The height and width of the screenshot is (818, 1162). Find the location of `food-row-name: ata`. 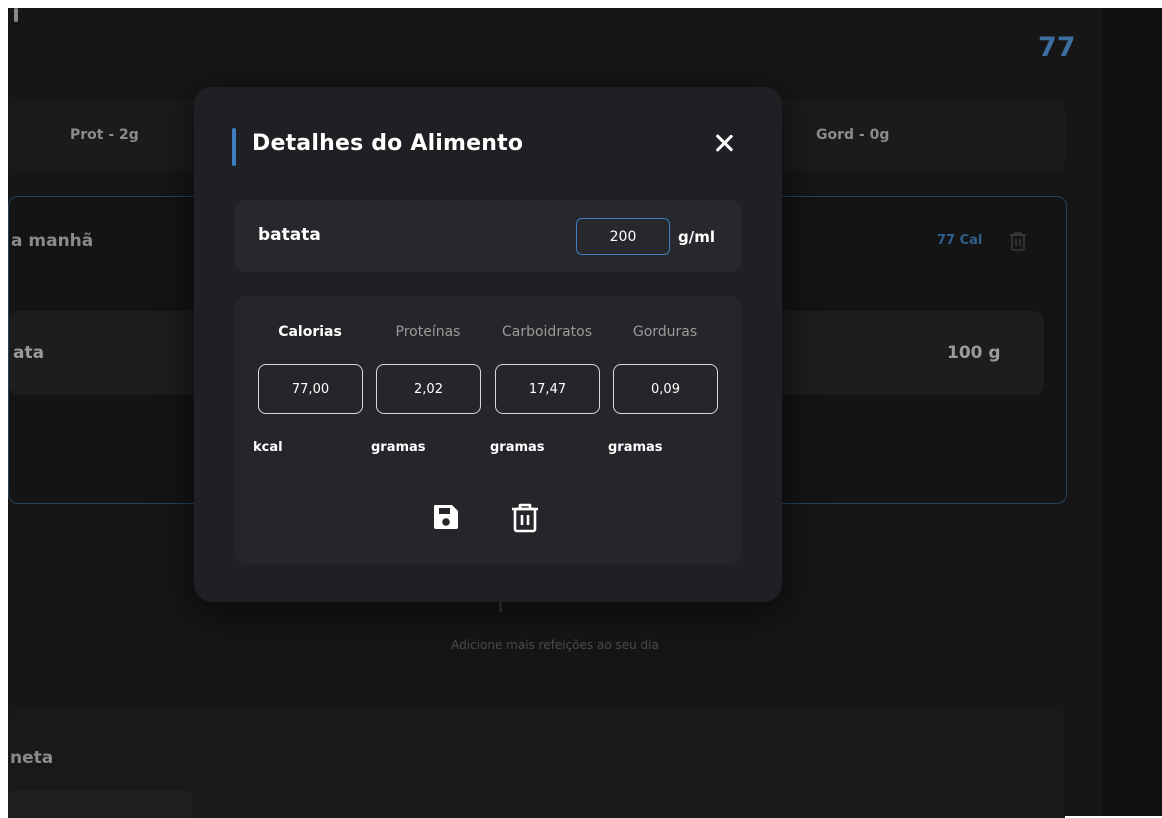

food-row-name: ata is located at coordinates (29, 353).